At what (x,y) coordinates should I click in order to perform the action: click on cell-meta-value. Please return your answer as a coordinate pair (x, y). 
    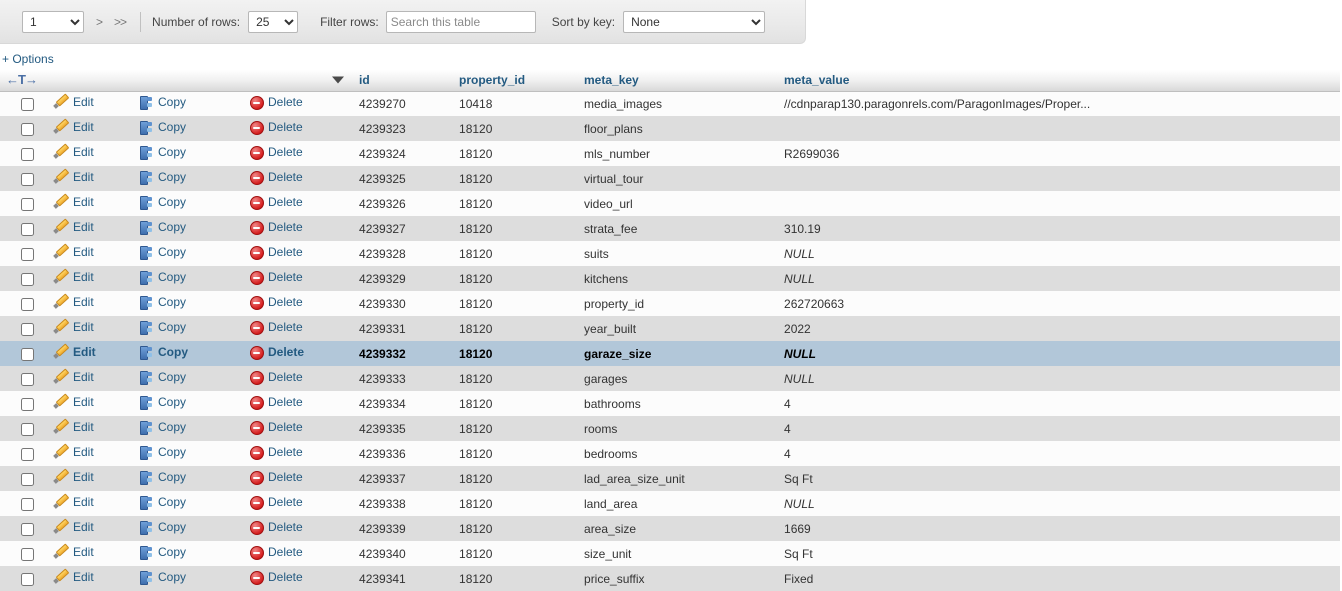
    Looking at the image, I should click on (1059, 178).